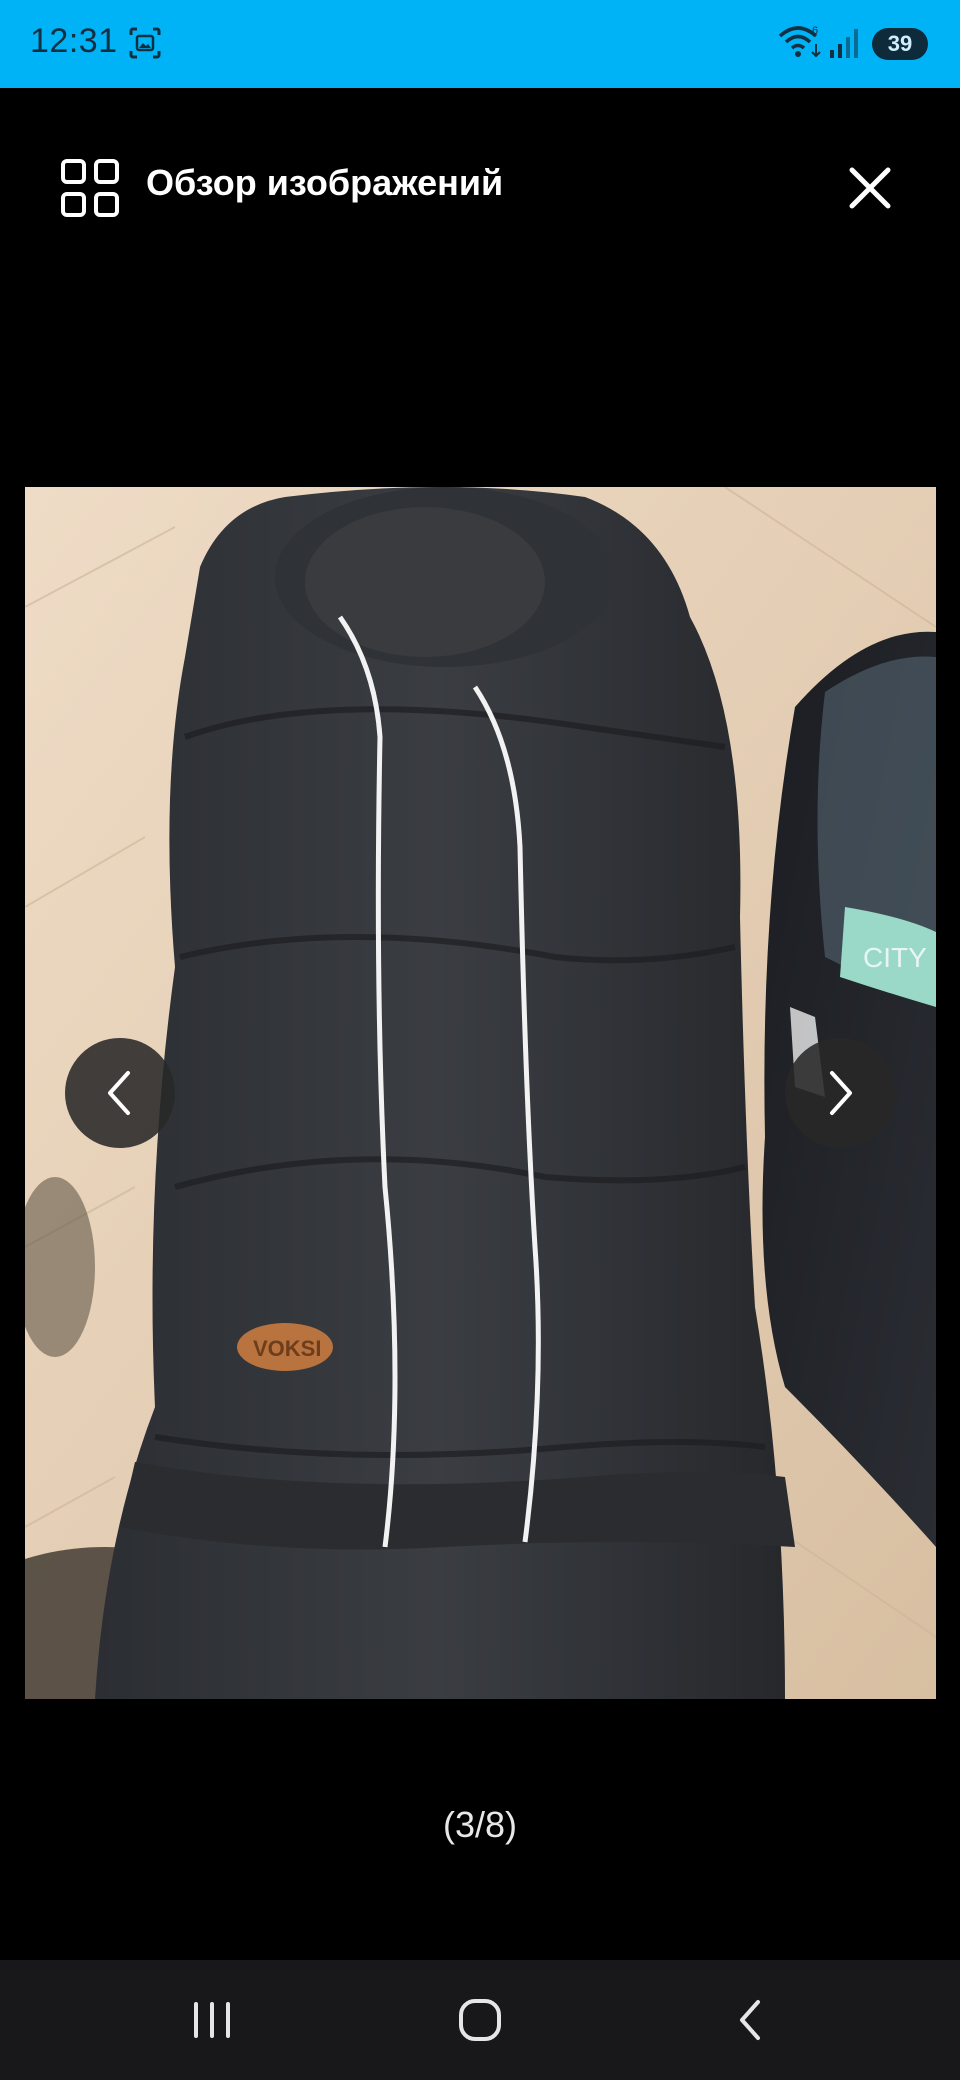 This screenshot has height=2080, width=960. What do you see at coordinates (845, 45) in the screenshot?
I see `signal-icon` at bounding box center [845, 45].